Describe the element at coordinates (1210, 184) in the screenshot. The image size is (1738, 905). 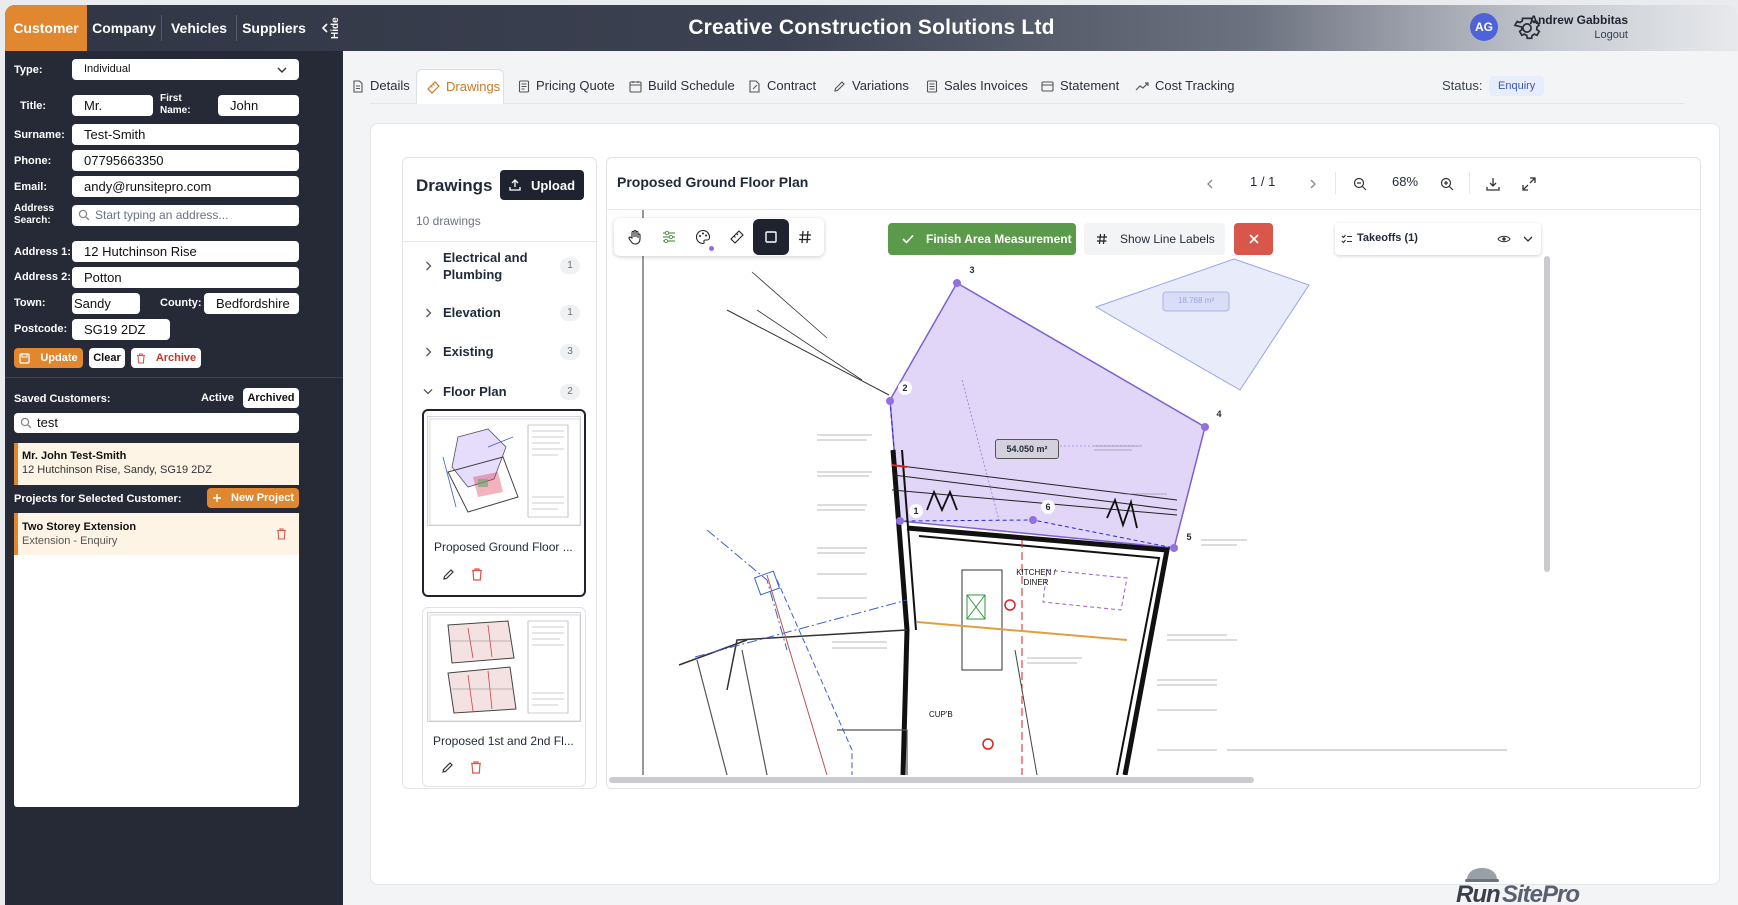
I see `chevron-left-icon` at that location.